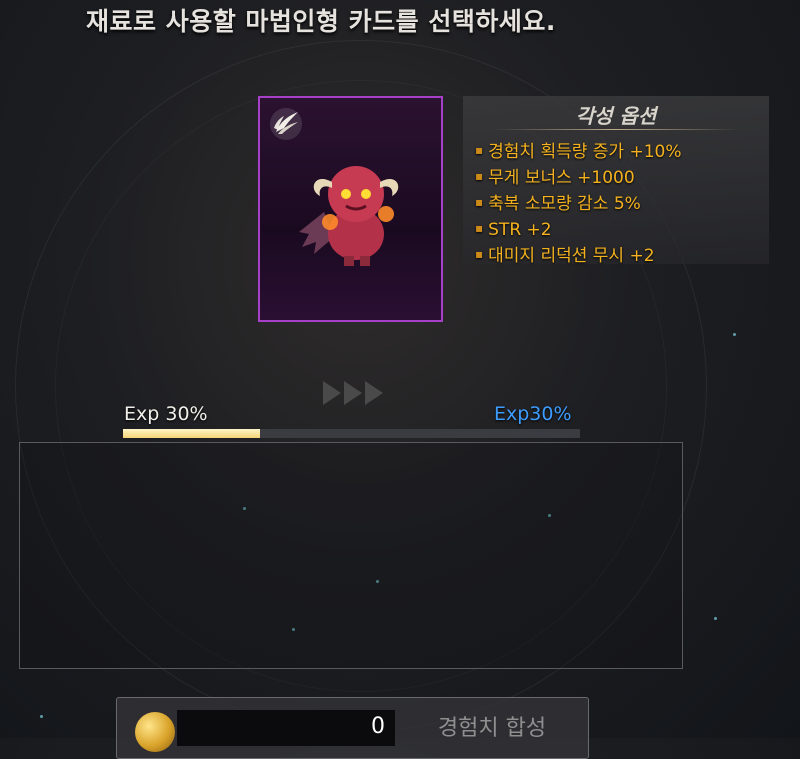 Image resolution: width=800 pixels, height=759 pixels. Describe the element at coordinates (513, 230) in the screenshot. I see `awakening-option: ▪ STR +2` at that location.